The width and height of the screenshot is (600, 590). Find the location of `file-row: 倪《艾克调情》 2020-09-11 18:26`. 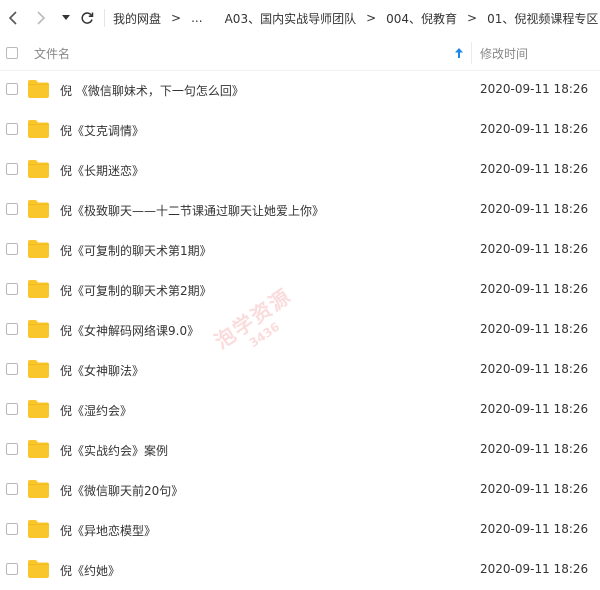

file-row: 倪《艾克调情》 2020-09-11 18:26 is located at coordinates (300, 130).